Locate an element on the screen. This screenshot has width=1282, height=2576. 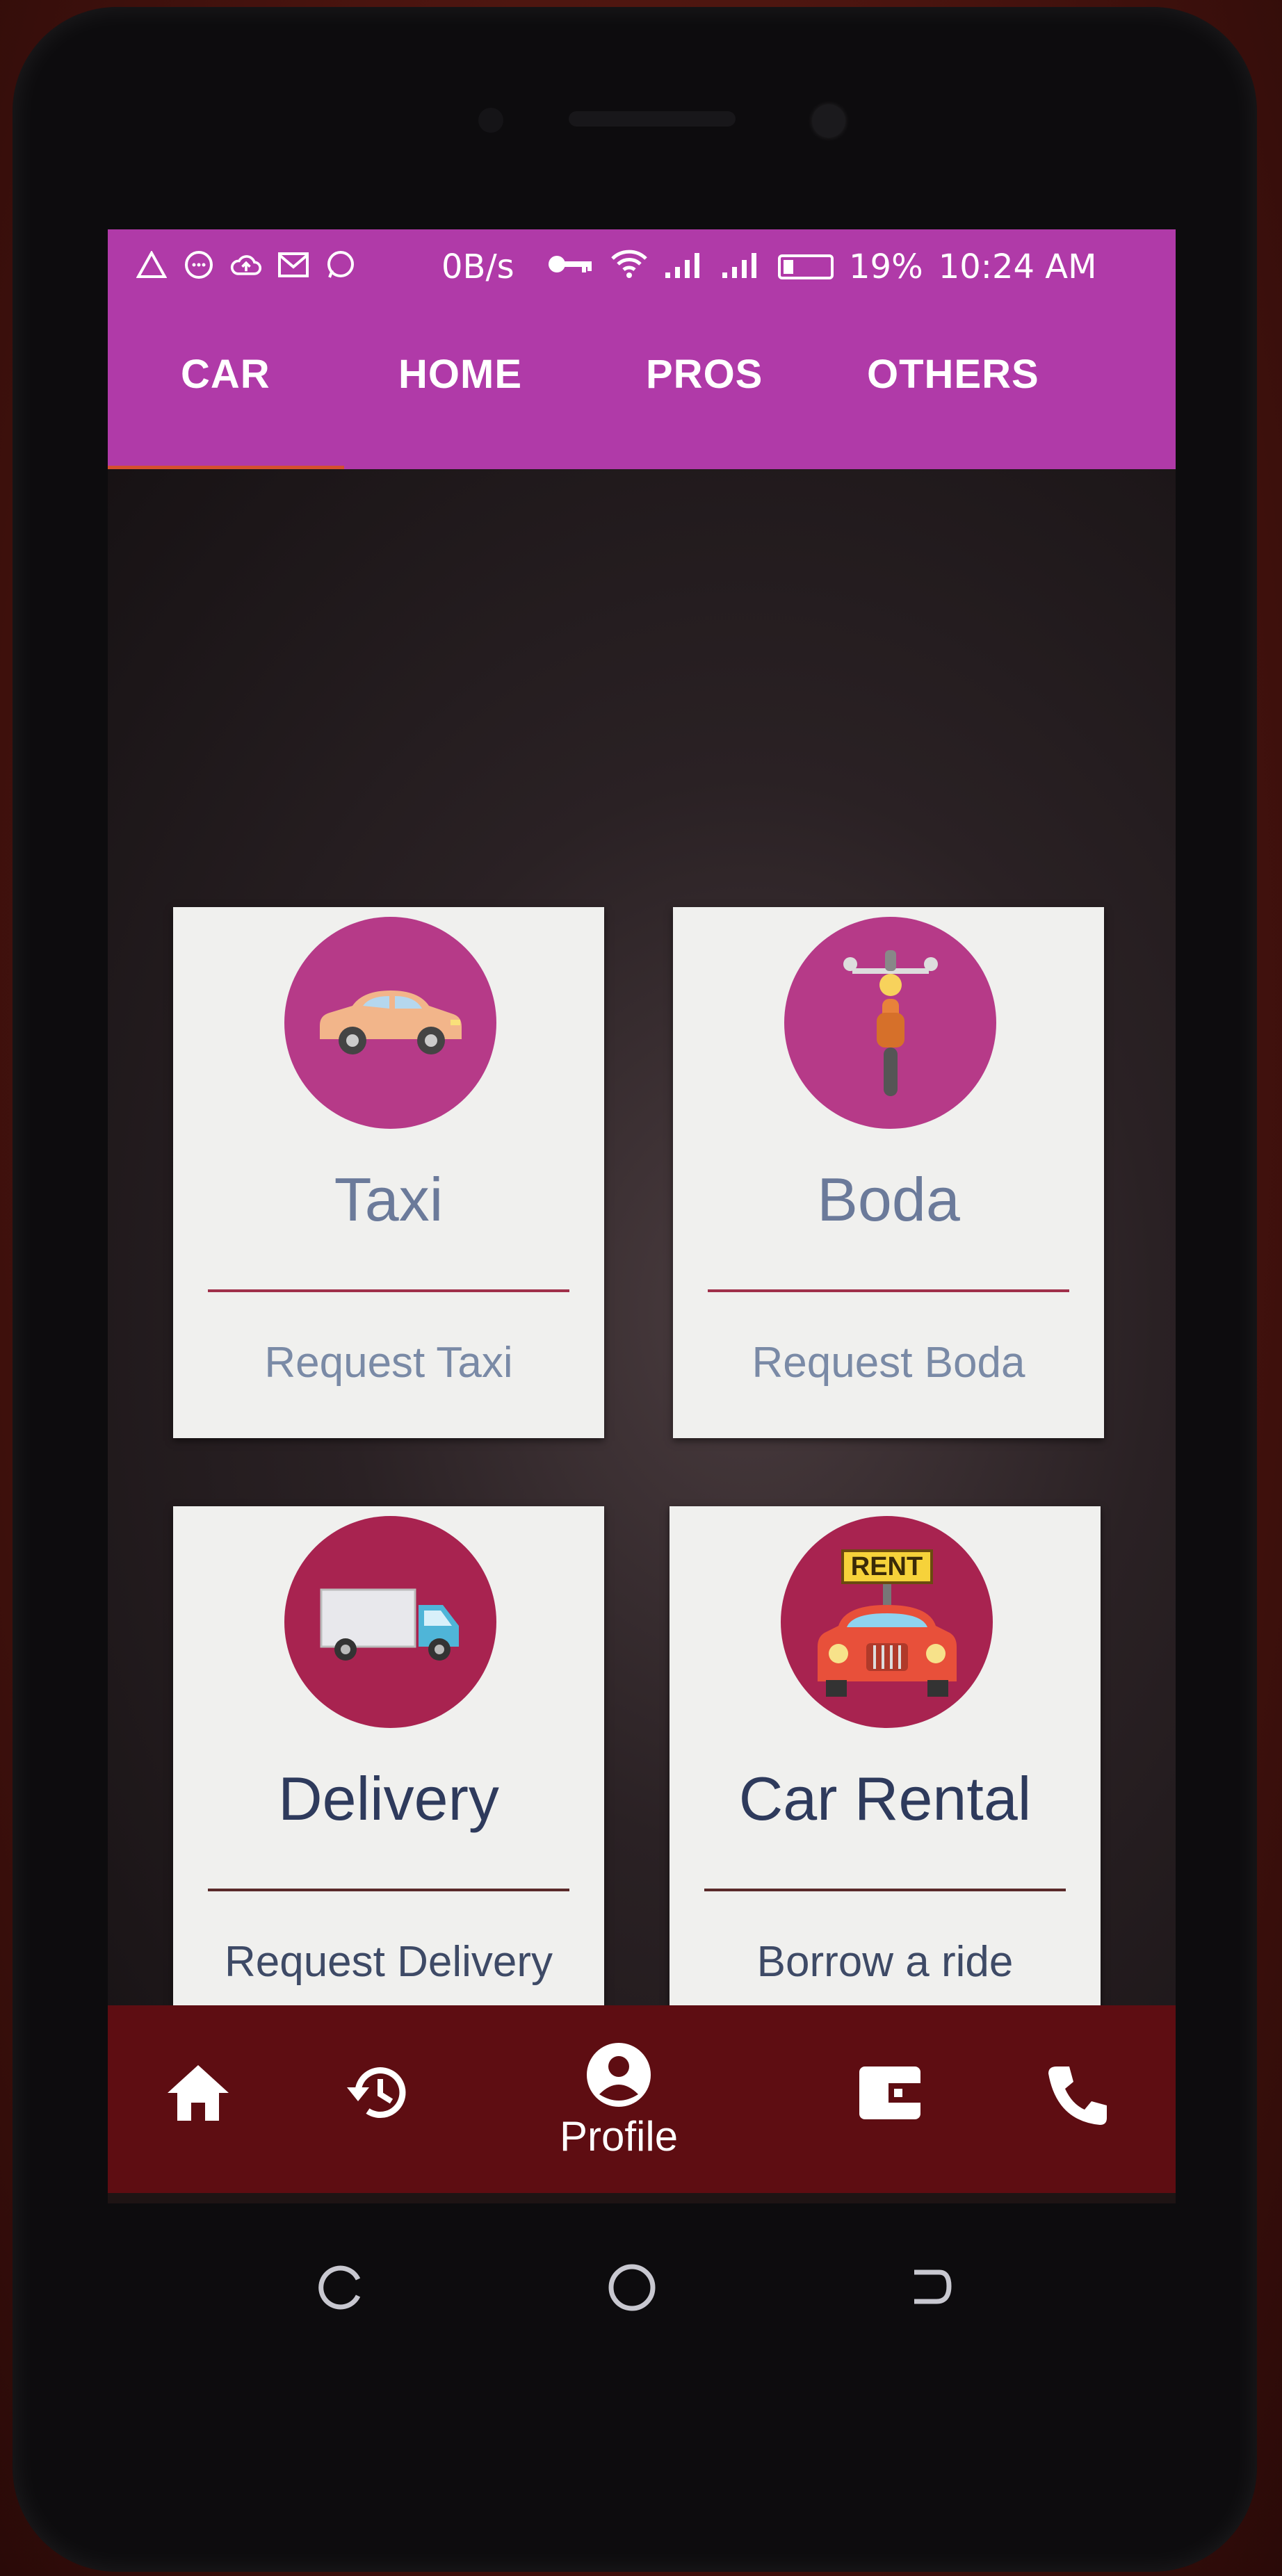
card-delivery-subtitle: Request Delivery is located at coordinates (388, 1962).